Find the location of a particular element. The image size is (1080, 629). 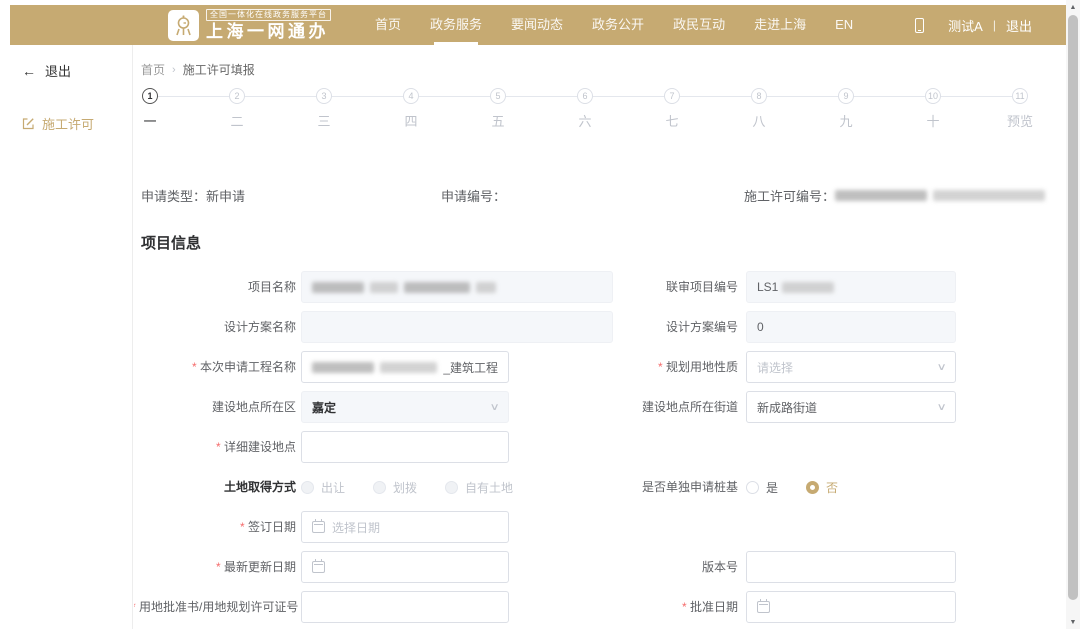

scrollbar-up-arrow: ▲ is located at coordinates (1073, 7).